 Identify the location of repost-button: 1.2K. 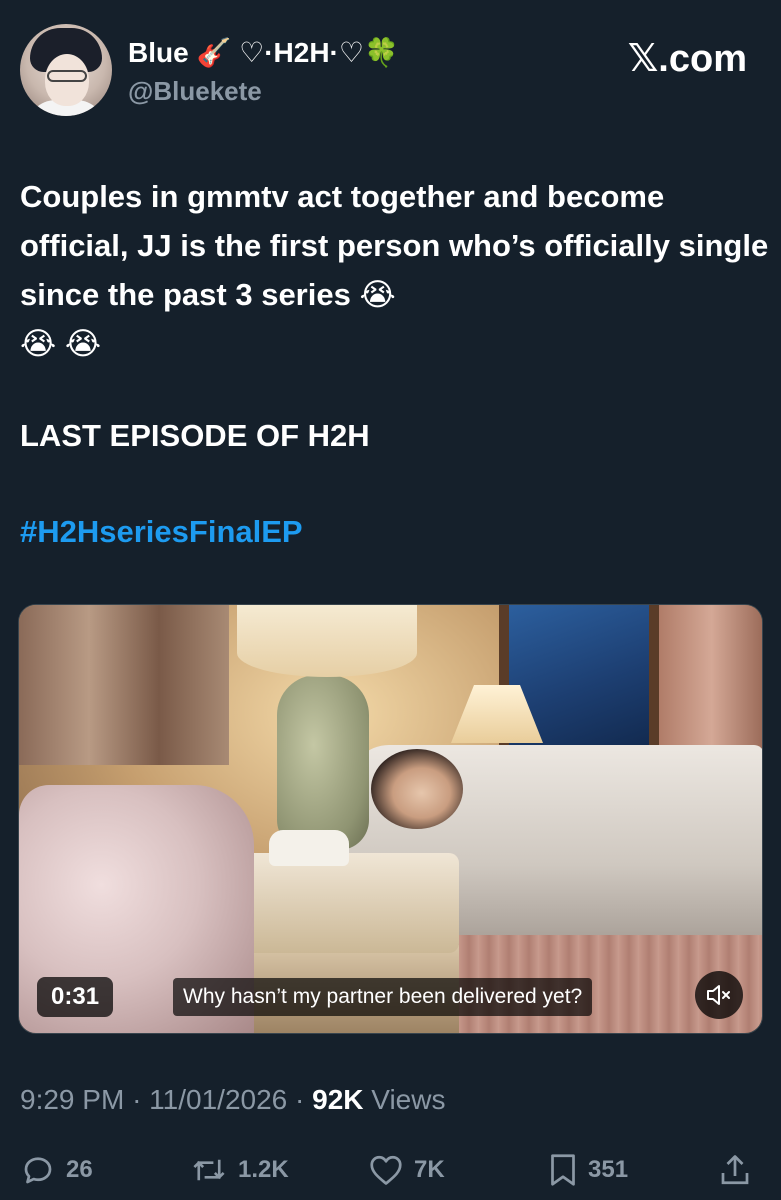
(239, 1170).